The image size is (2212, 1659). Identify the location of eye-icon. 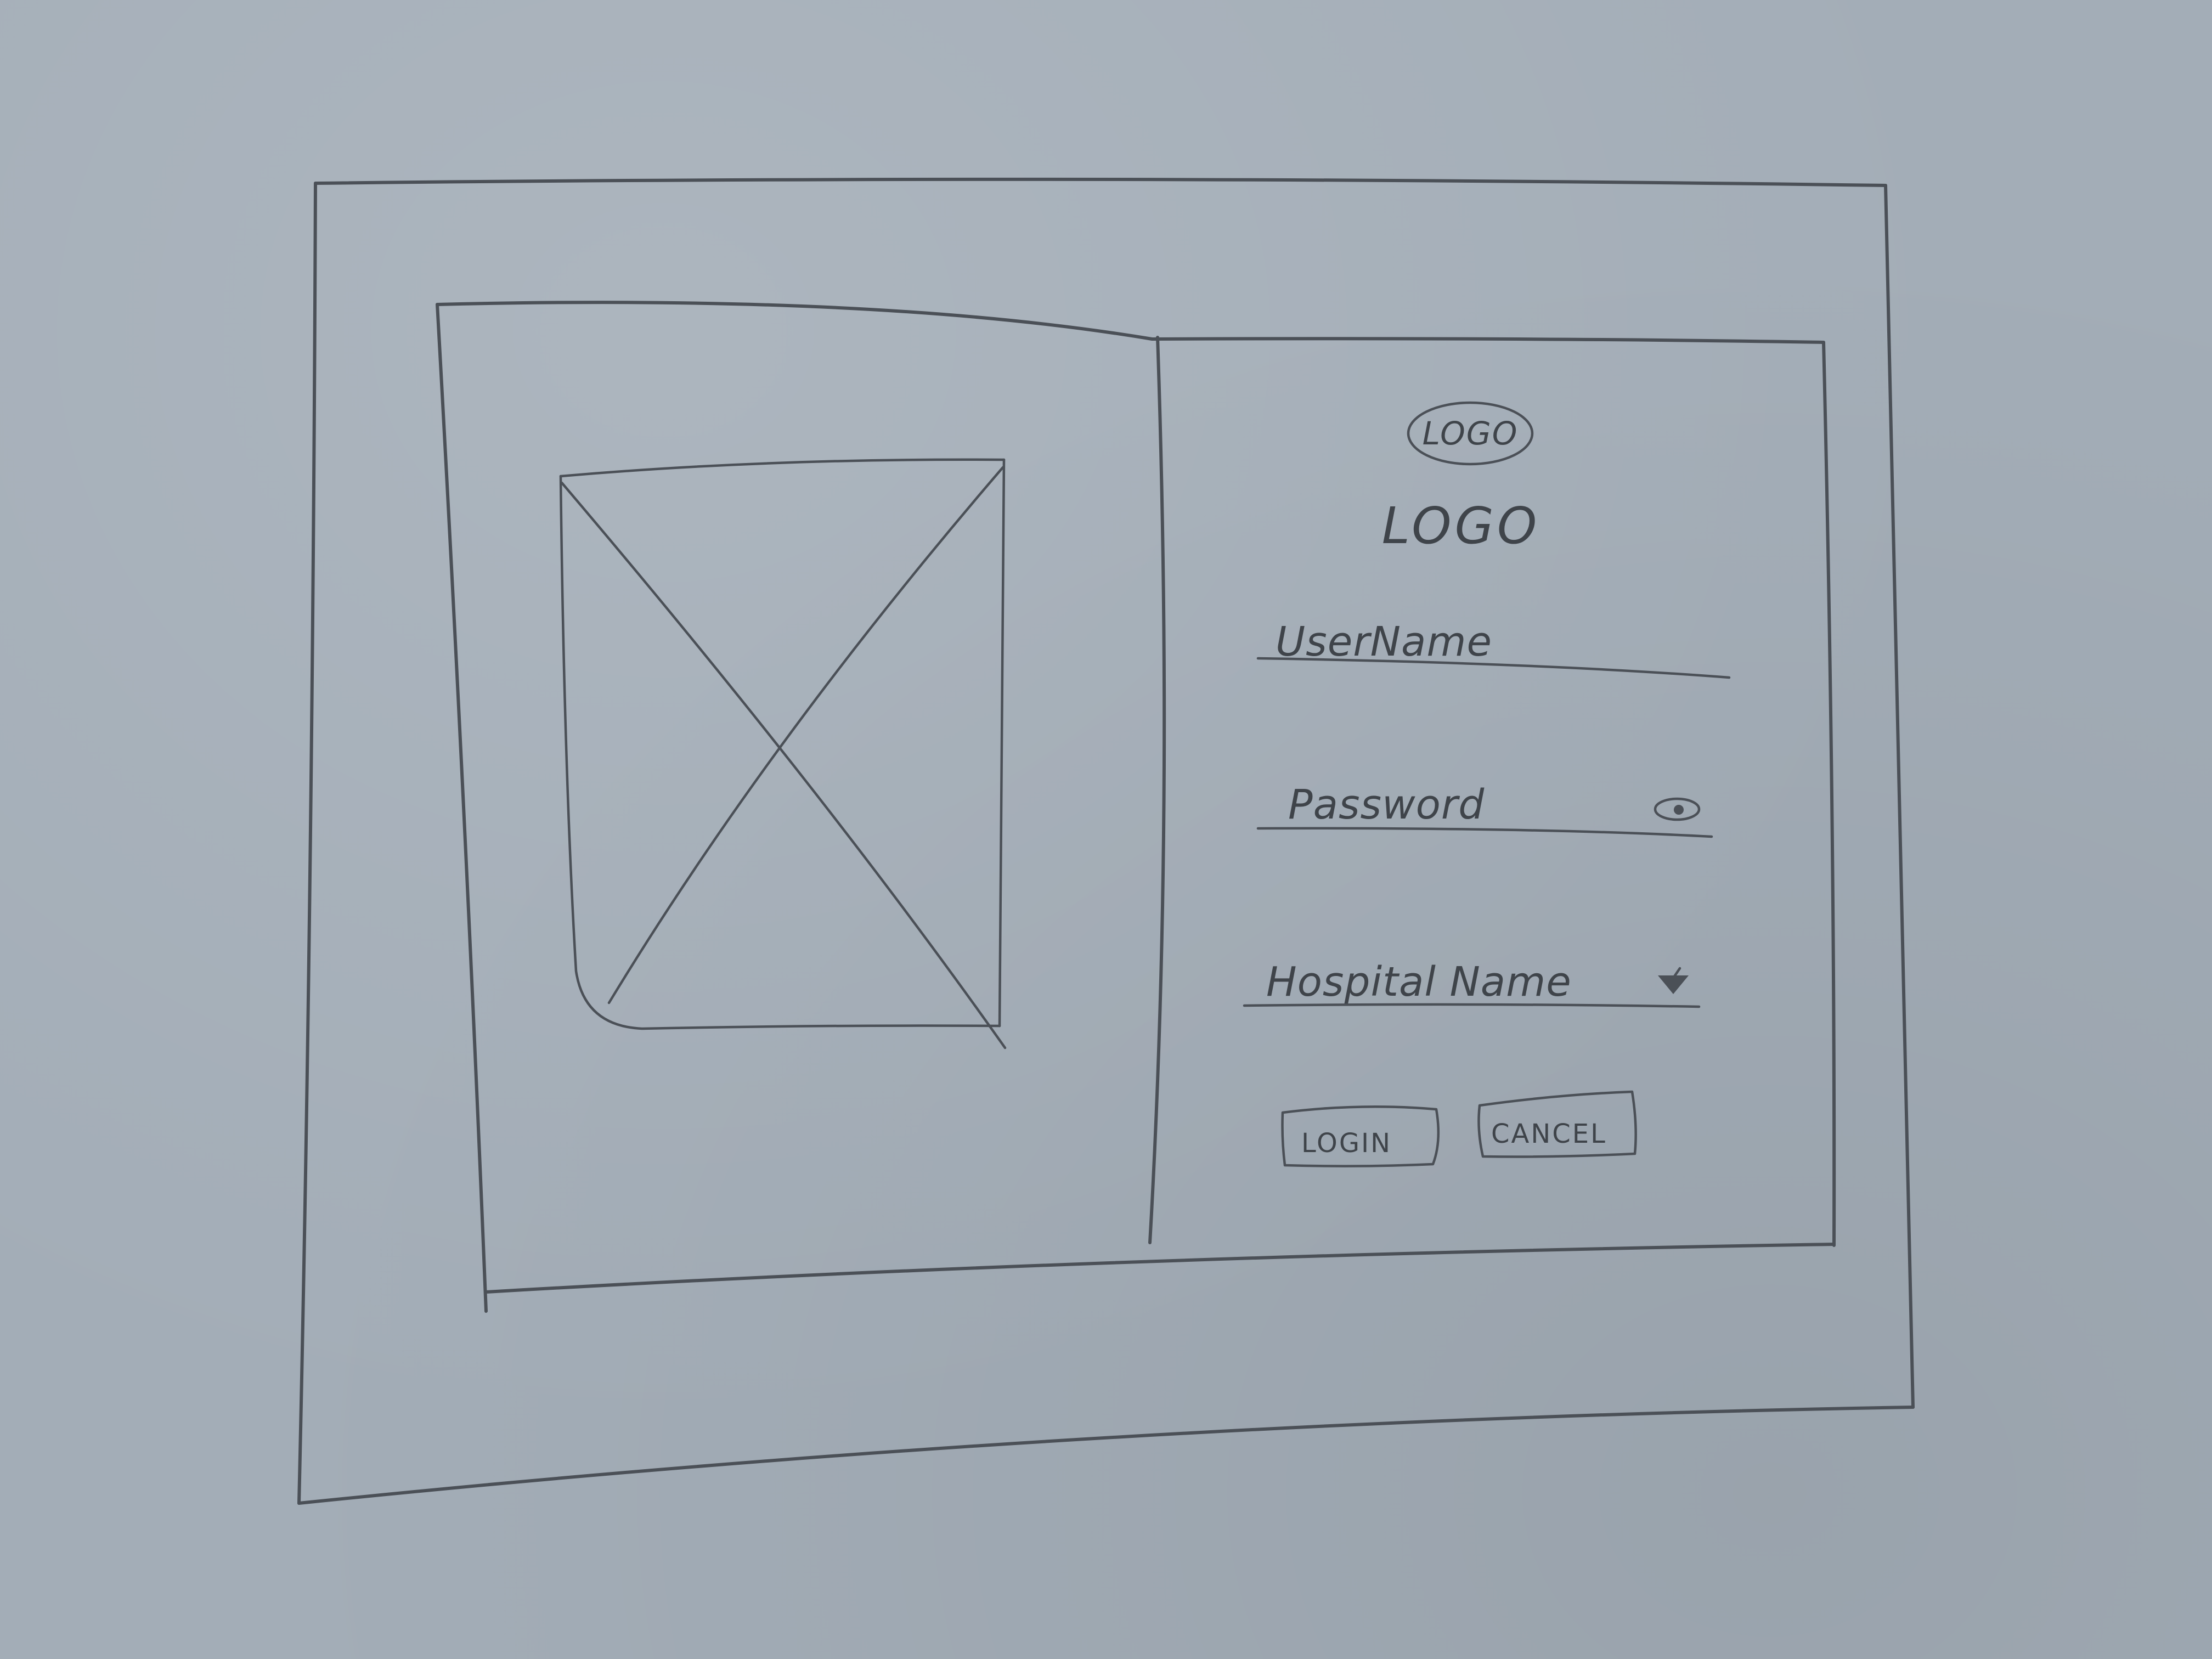
(1678, 809).